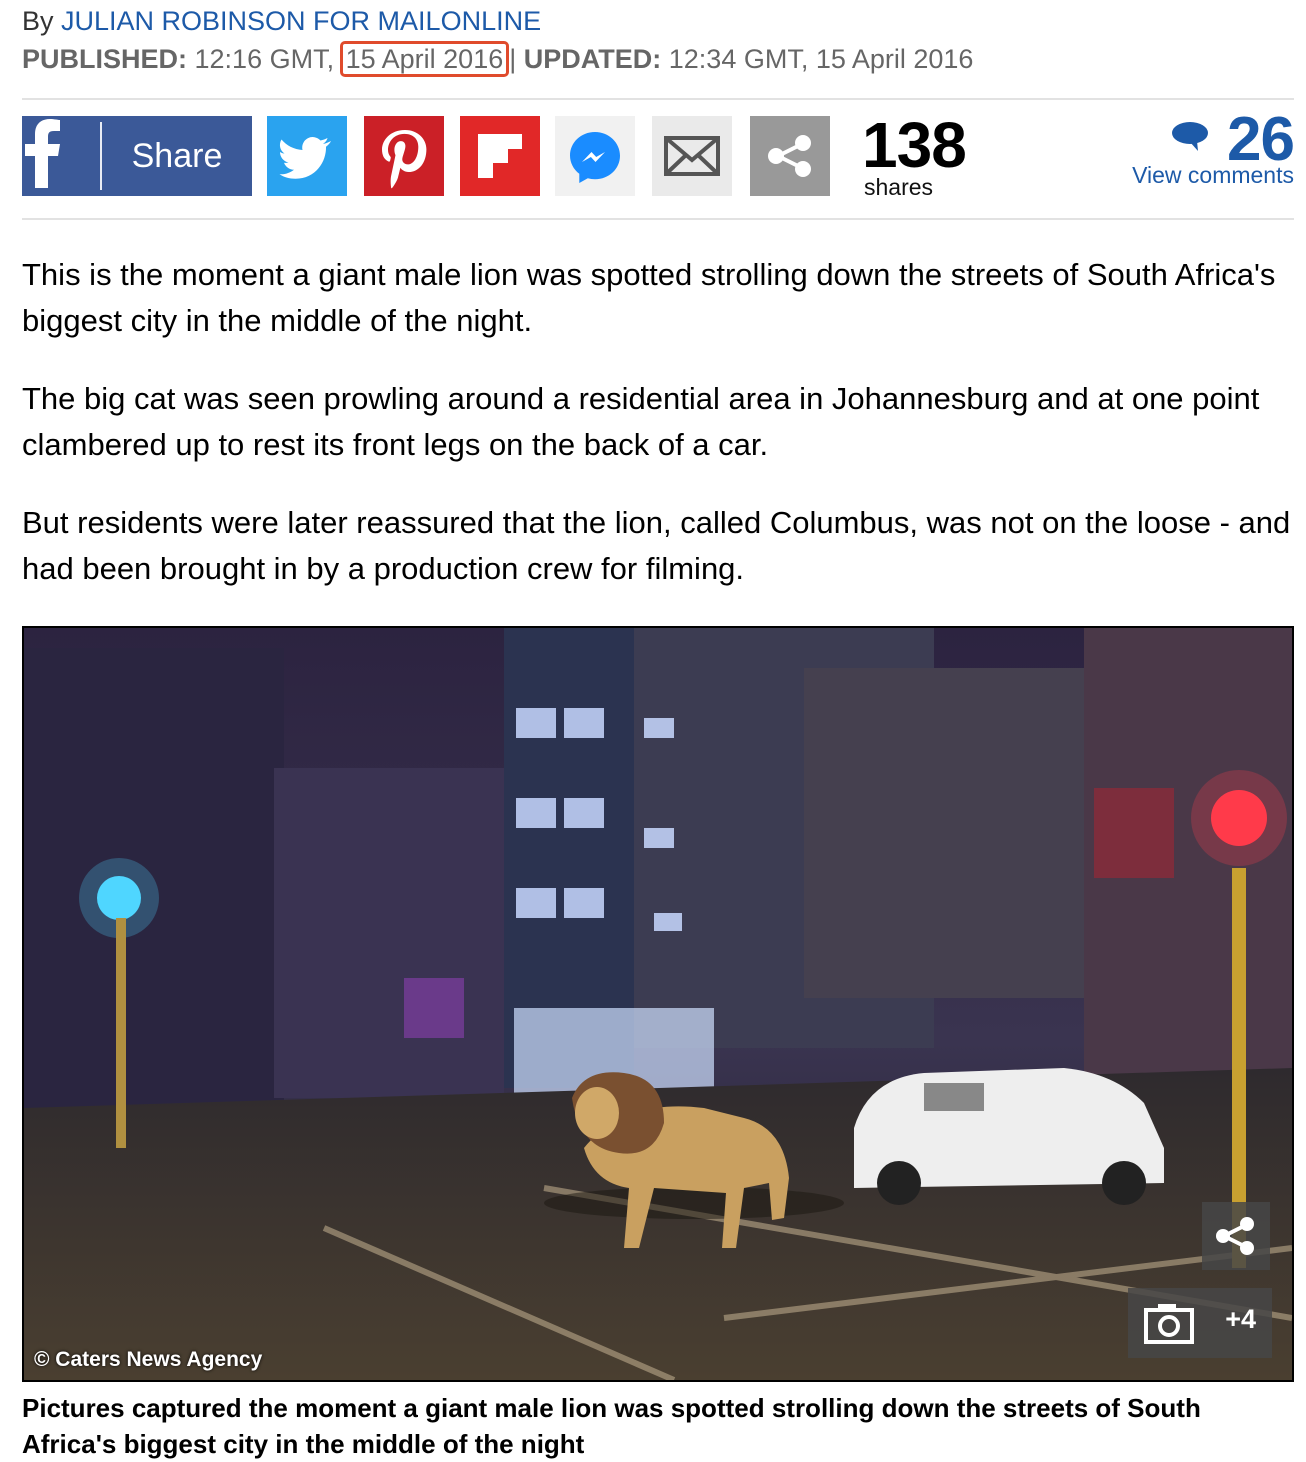  I want to click on twitter-share-button, so click(307, 156).